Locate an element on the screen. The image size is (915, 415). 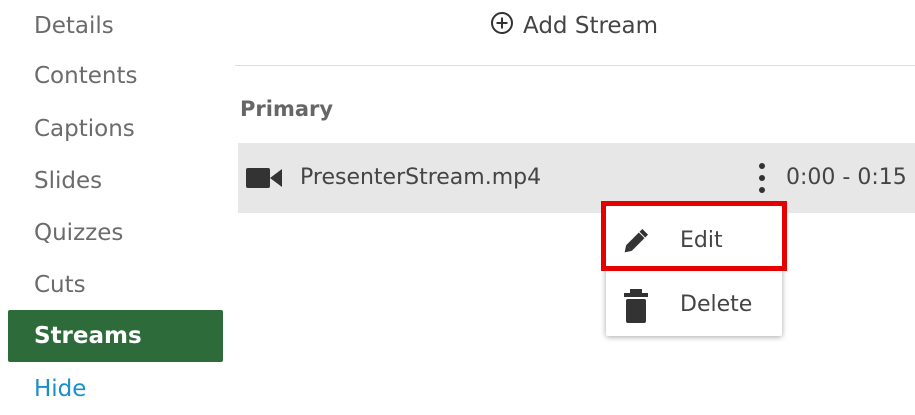
stream-file-name: PresenterStream.mp4 is located at coordinates (421, 177).